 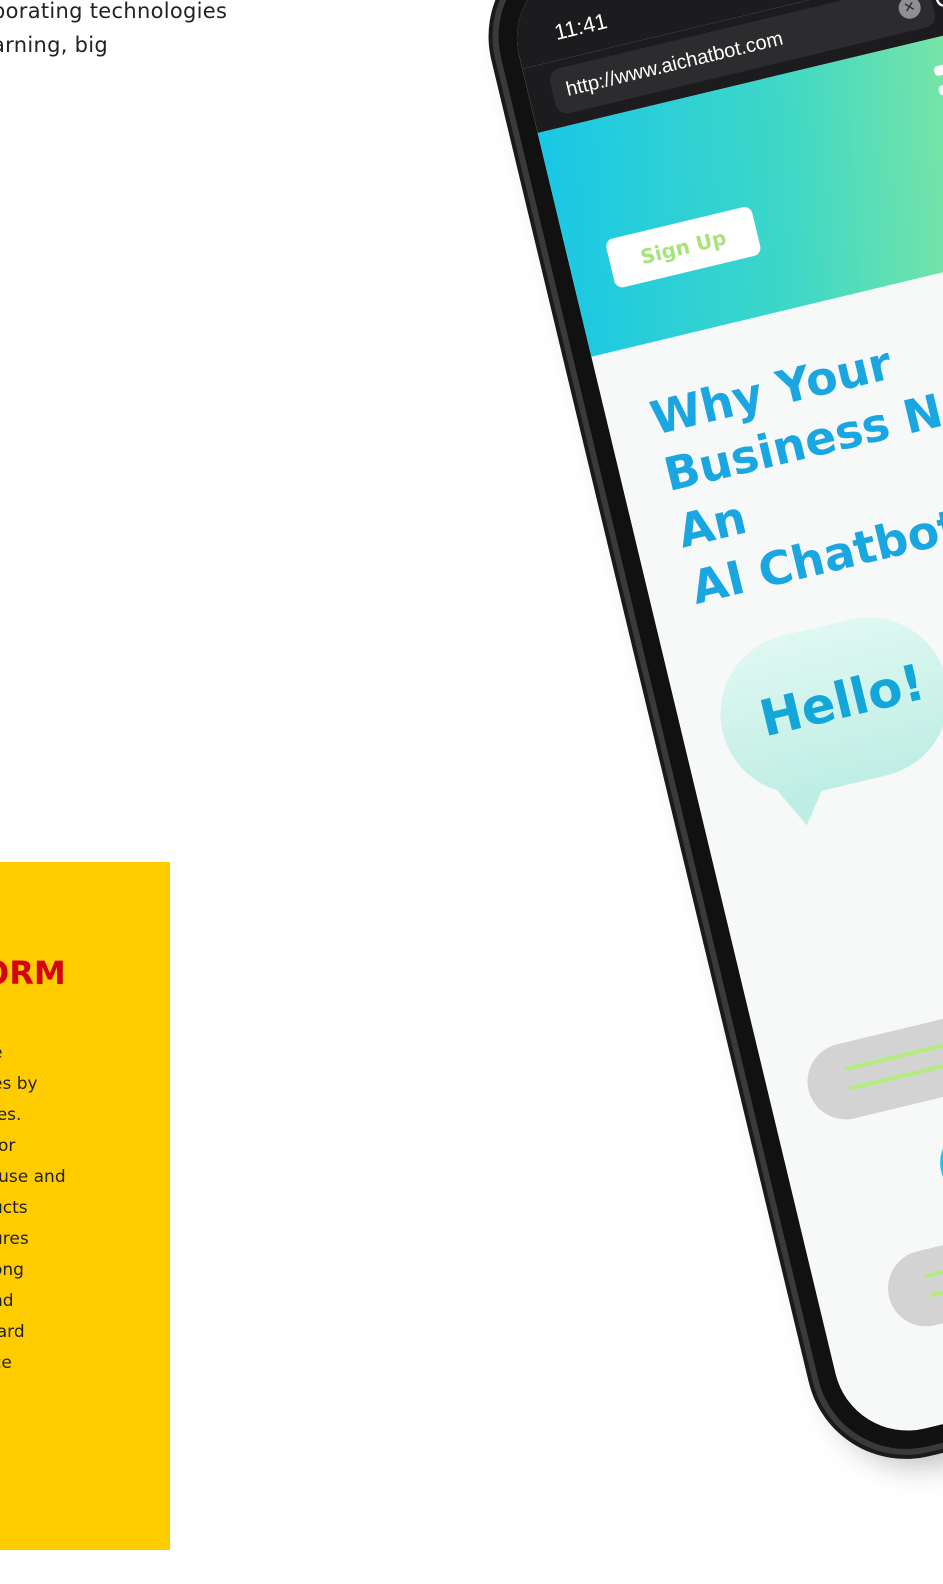 I want to click on promo-card-line: -use and, so click(x=33, y=1177).